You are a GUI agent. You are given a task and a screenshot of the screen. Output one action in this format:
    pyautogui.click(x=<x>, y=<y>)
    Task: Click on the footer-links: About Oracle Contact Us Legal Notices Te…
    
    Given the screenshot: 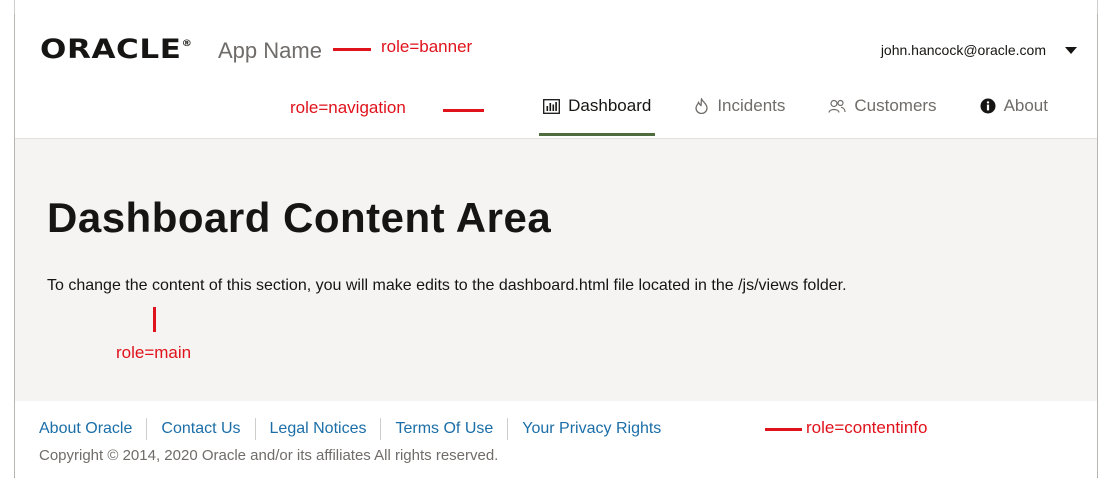 What is the action you would take?
    pyautogui.click(x=357, y=429)
    